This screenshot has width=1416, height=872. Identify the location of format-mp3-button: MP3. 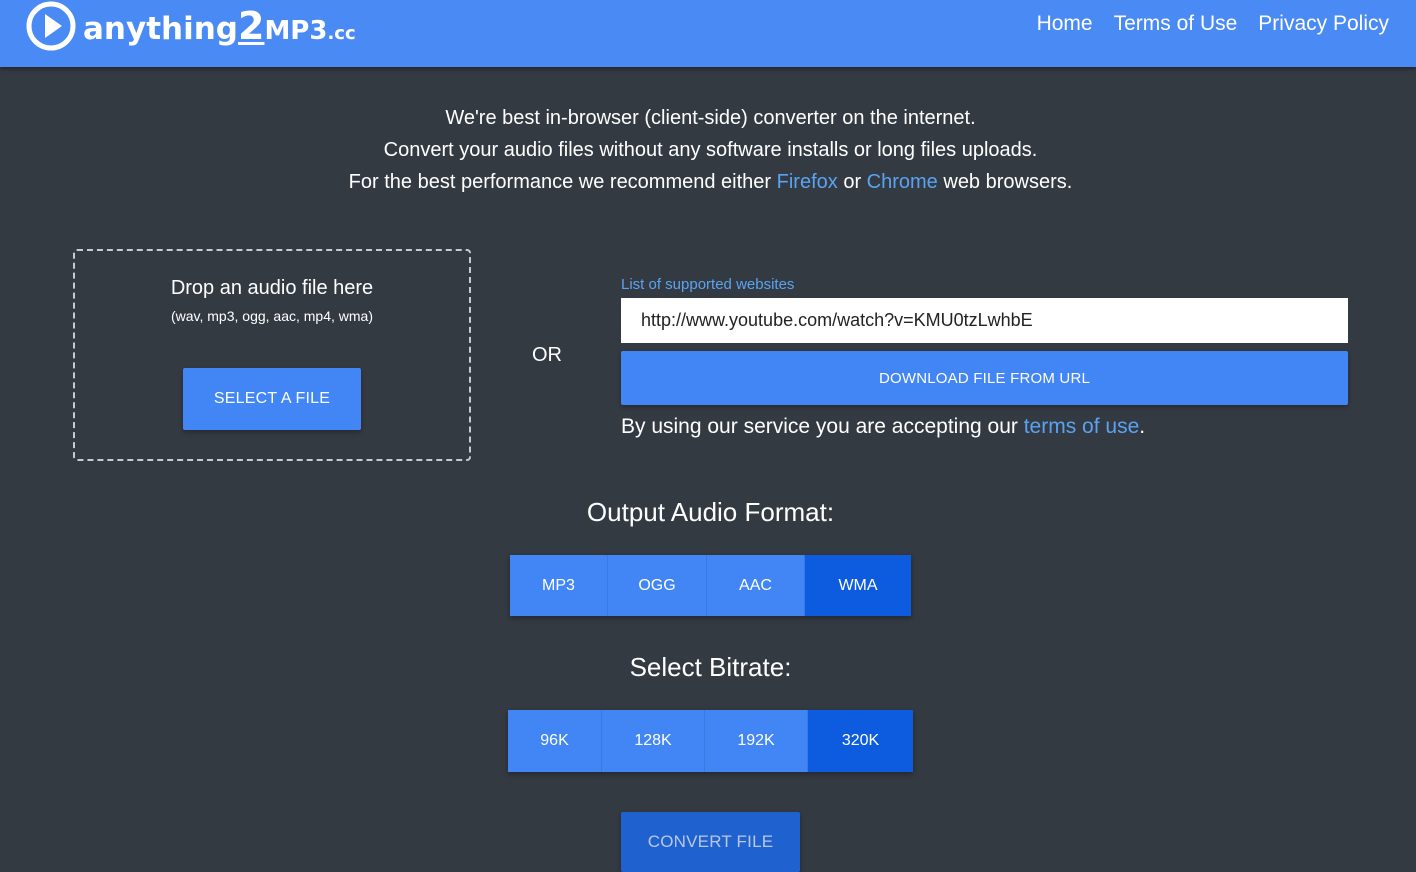
(559, 585).